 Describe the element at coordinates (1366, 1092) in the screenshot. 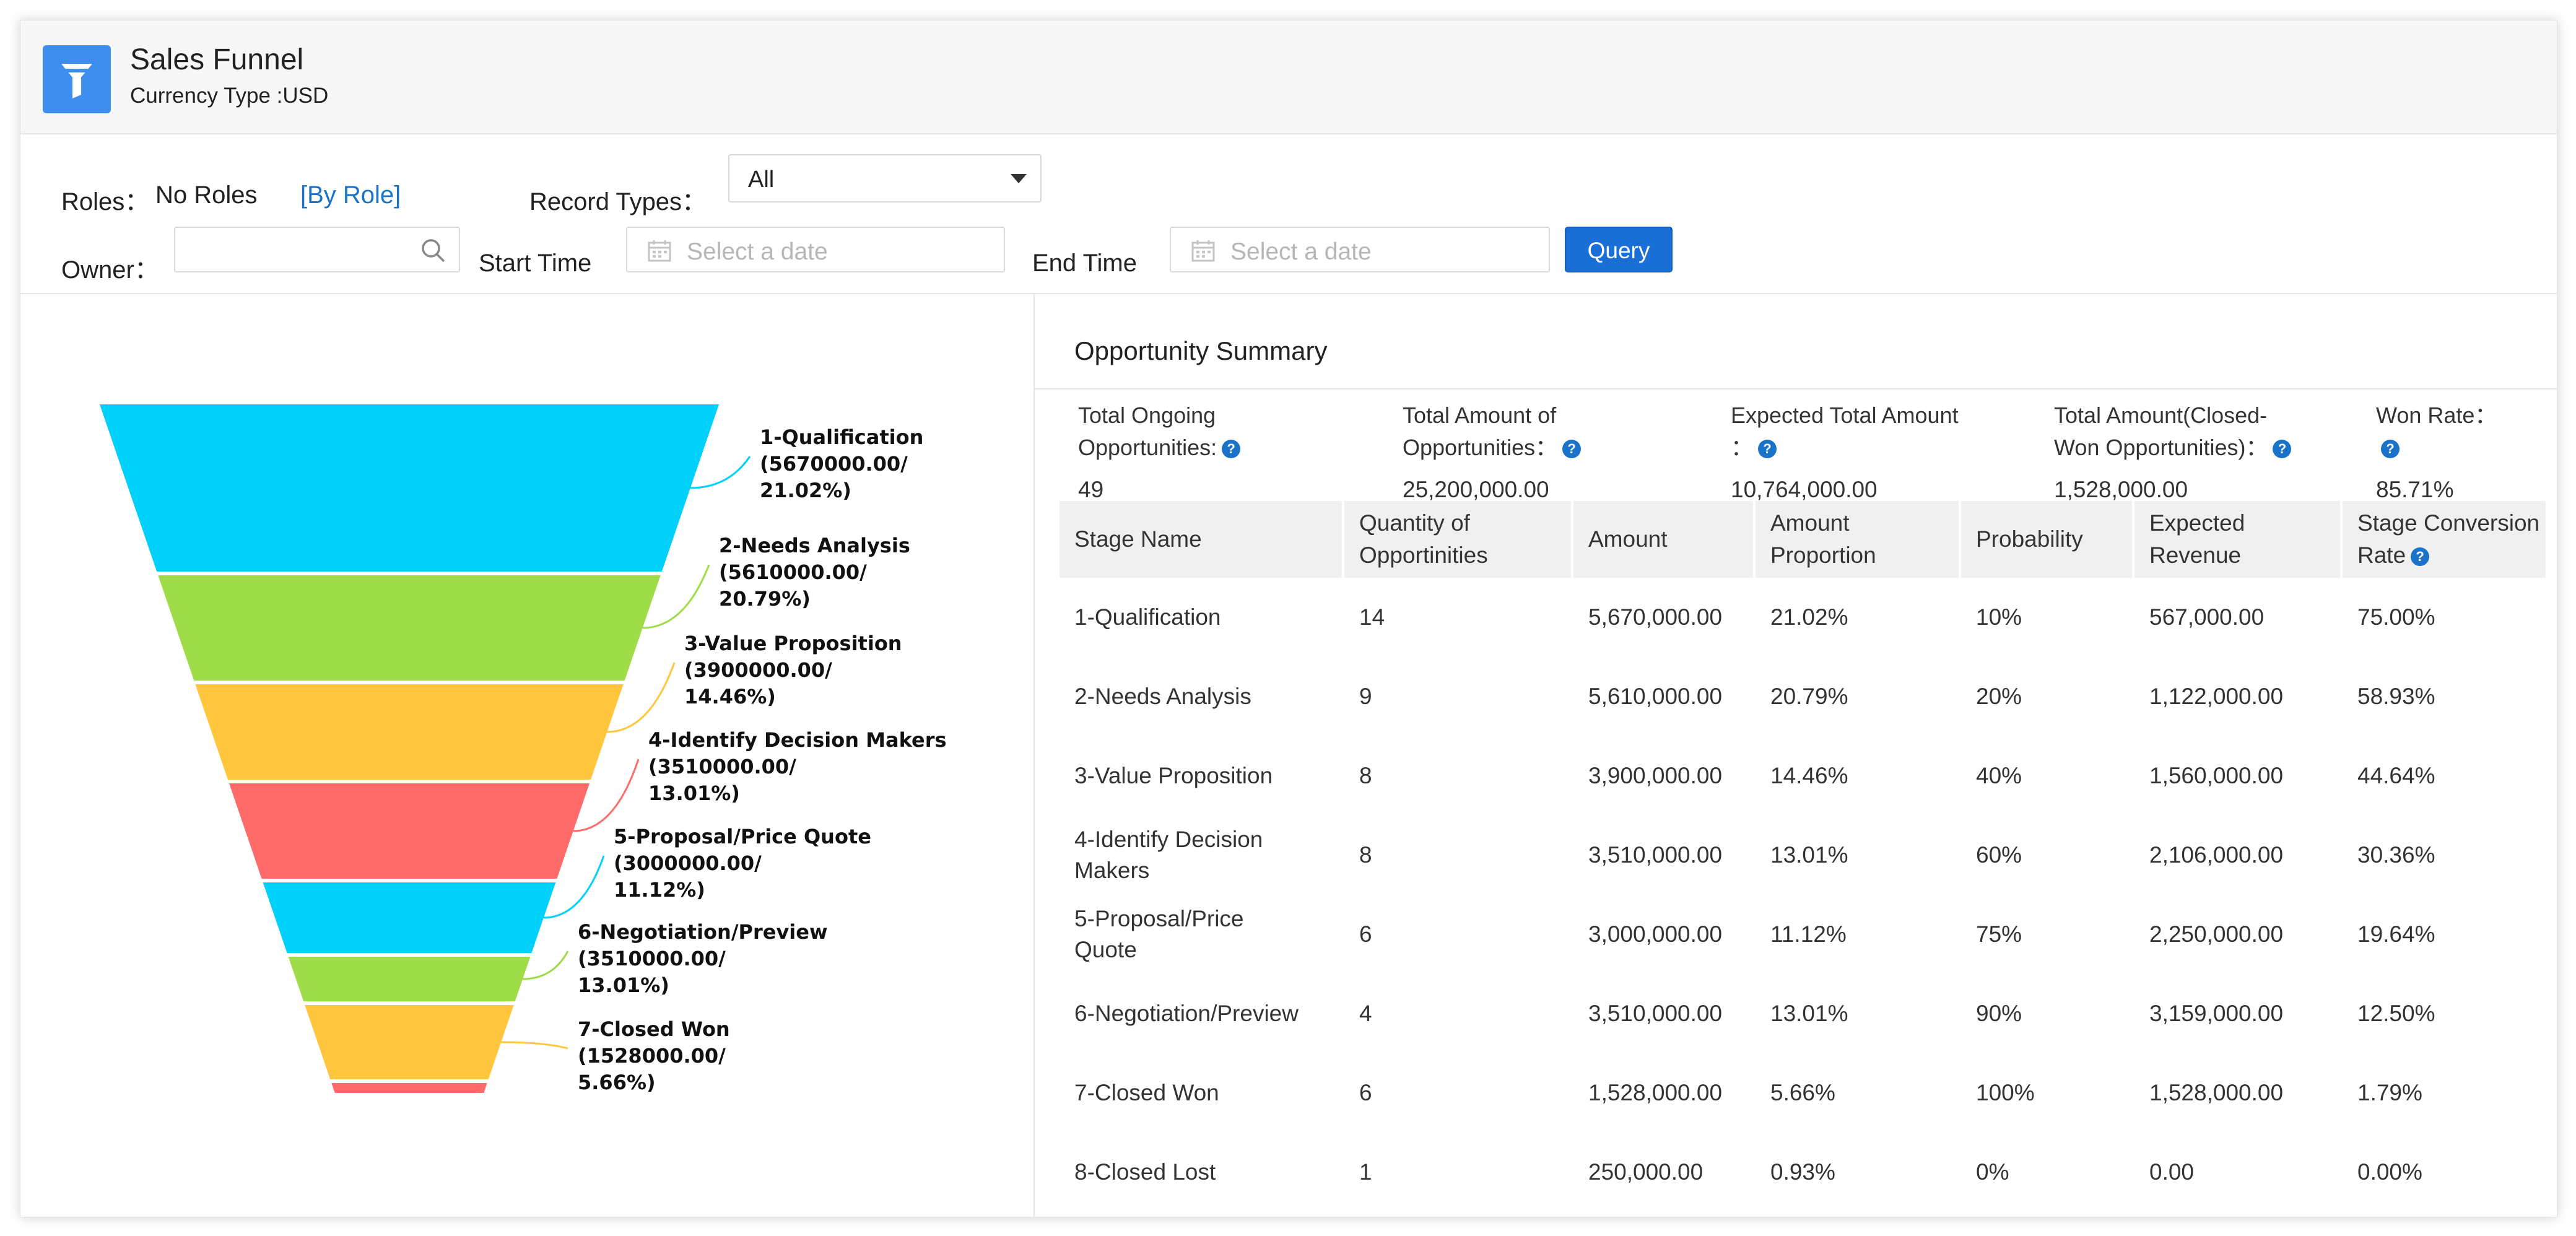

I see `cell-quantity: 6` at that location.